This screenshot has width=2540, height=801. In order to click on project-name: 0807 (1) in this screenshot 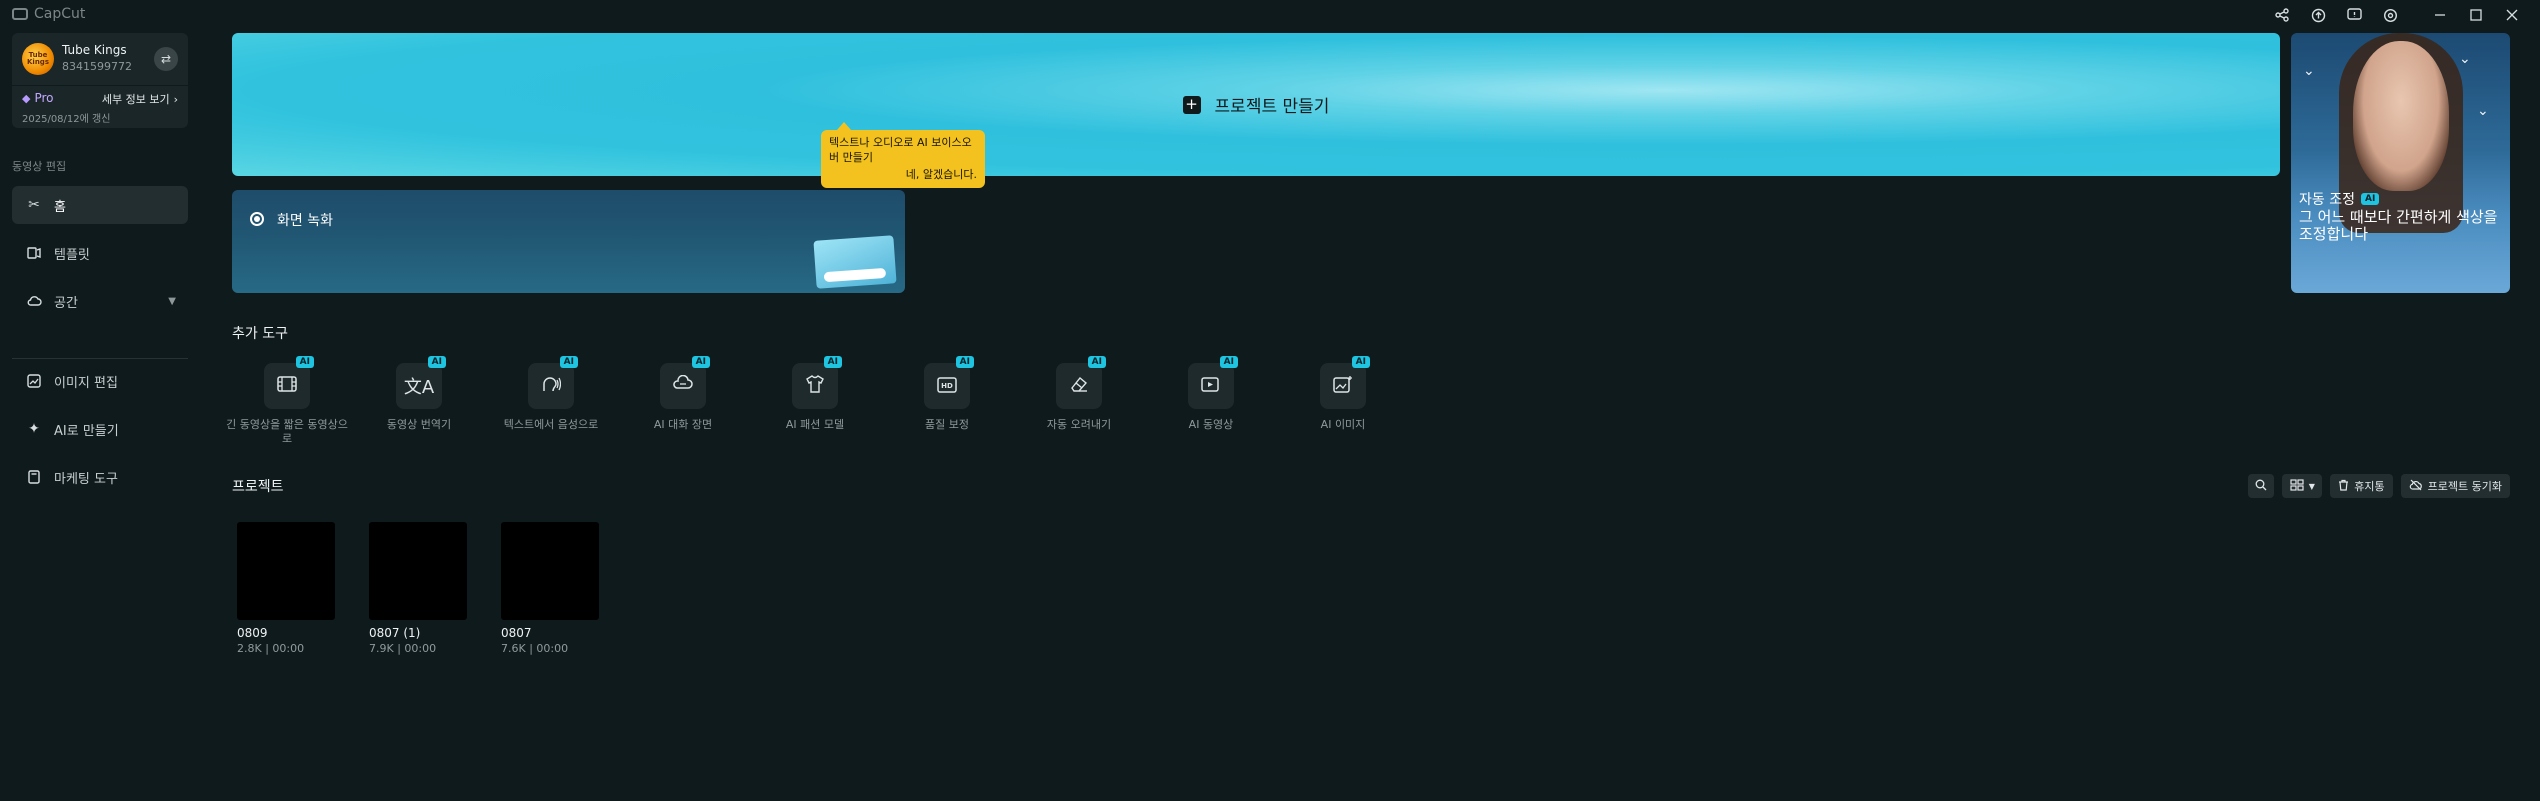, I will do `click(395, 633)`.